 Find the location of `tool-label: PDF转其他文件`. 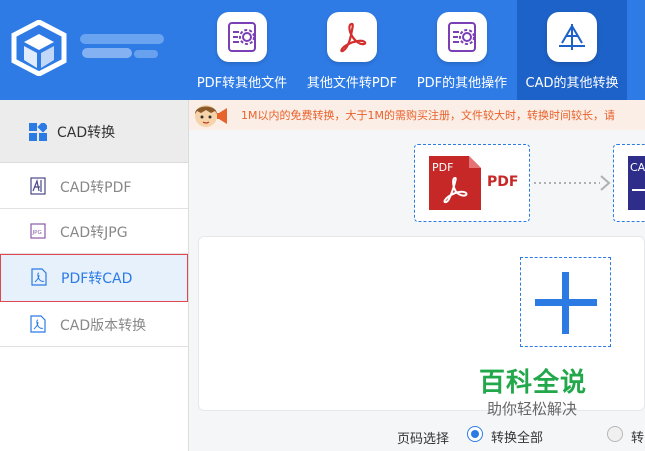

tool-label: PDF转其他文件 is located at coordinates (242, 83).